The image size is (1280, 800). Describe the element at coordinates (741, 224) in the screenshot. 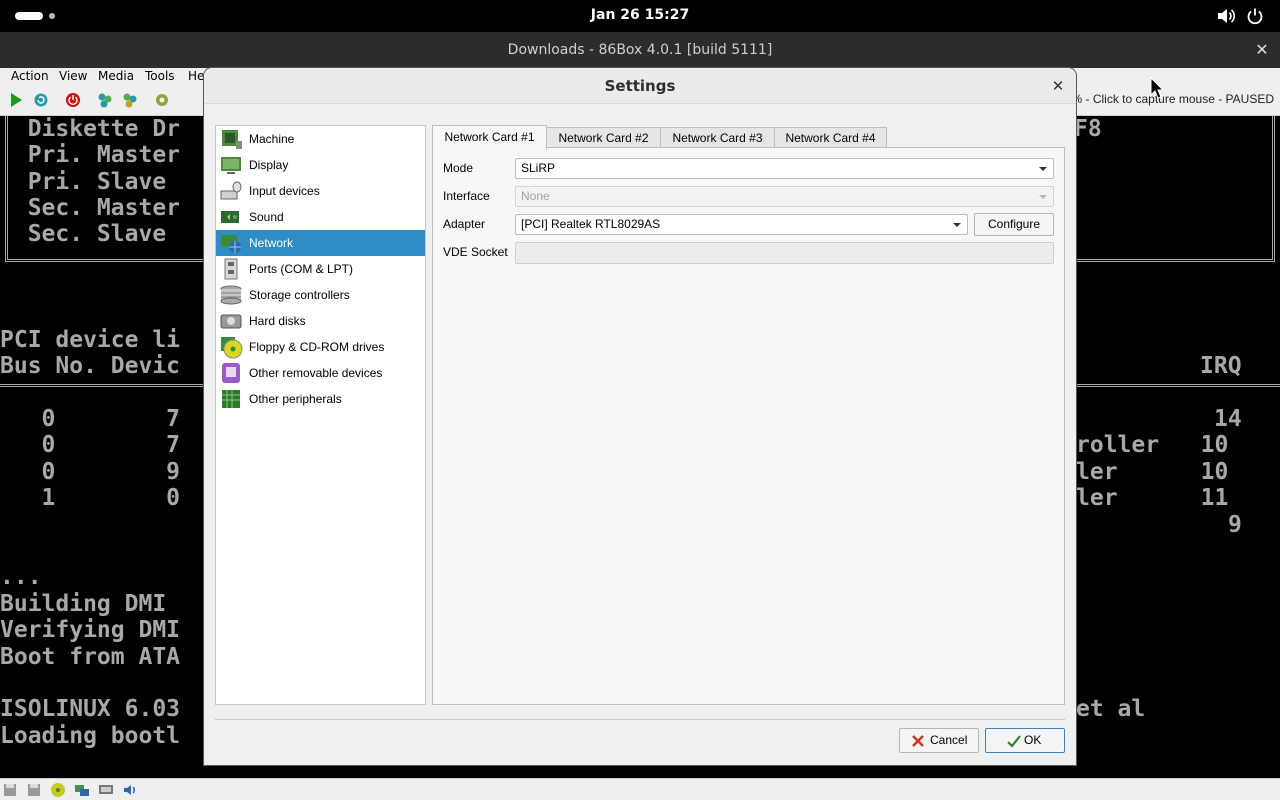

I see `adapter-select: [PCI] Realtek RTL8029AS` at that location.